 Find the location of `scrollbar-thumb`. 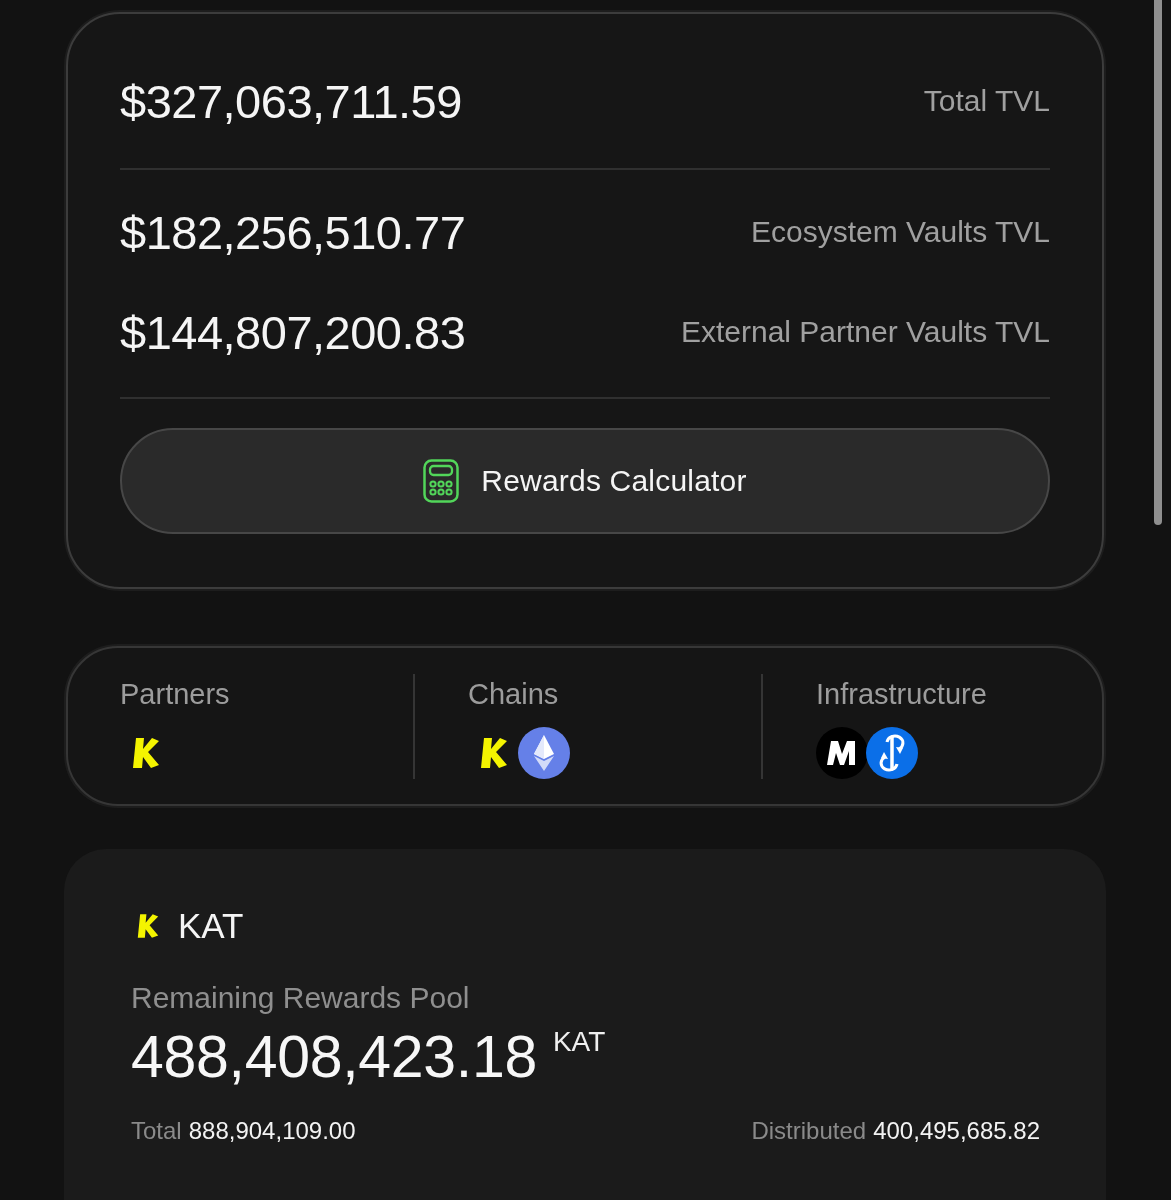

scrollbar-thumb is located at coordinates (1158, 262).